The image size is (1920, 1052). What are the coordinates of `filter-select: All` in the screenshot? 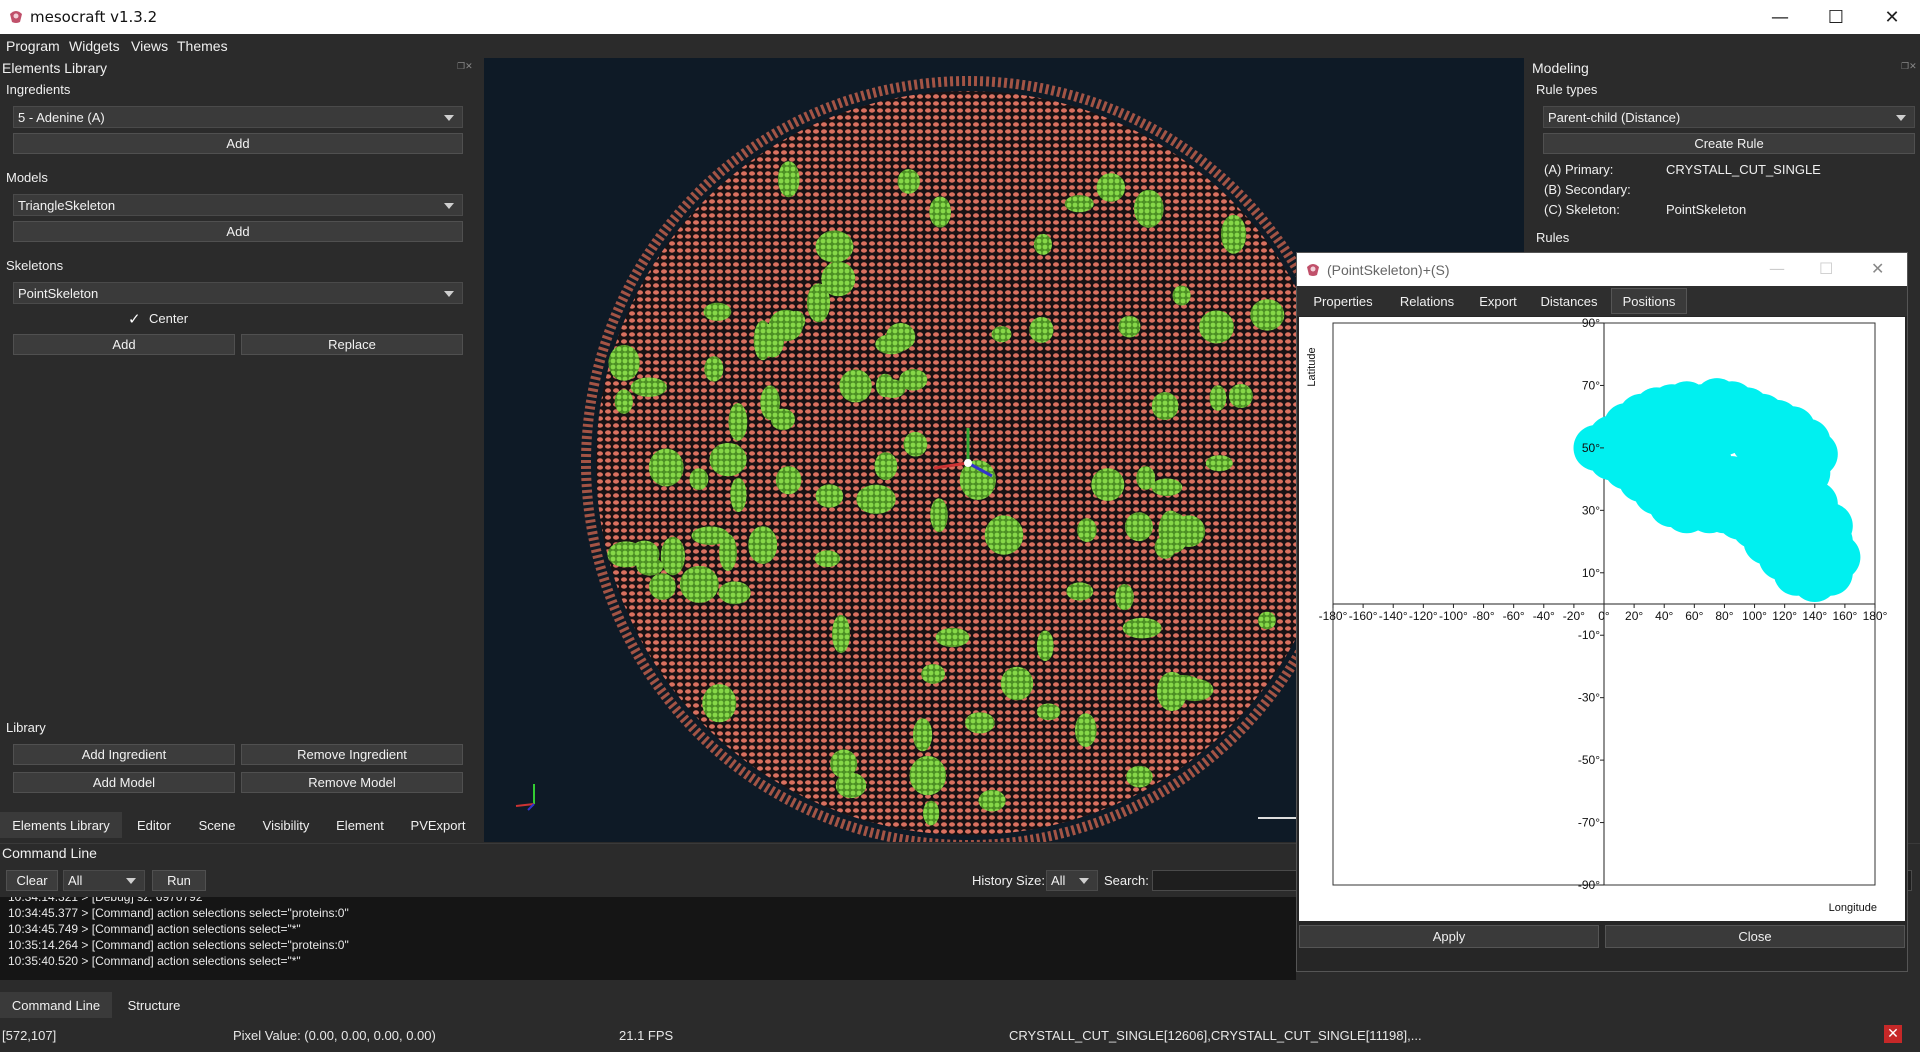 It's located at (104, 880).